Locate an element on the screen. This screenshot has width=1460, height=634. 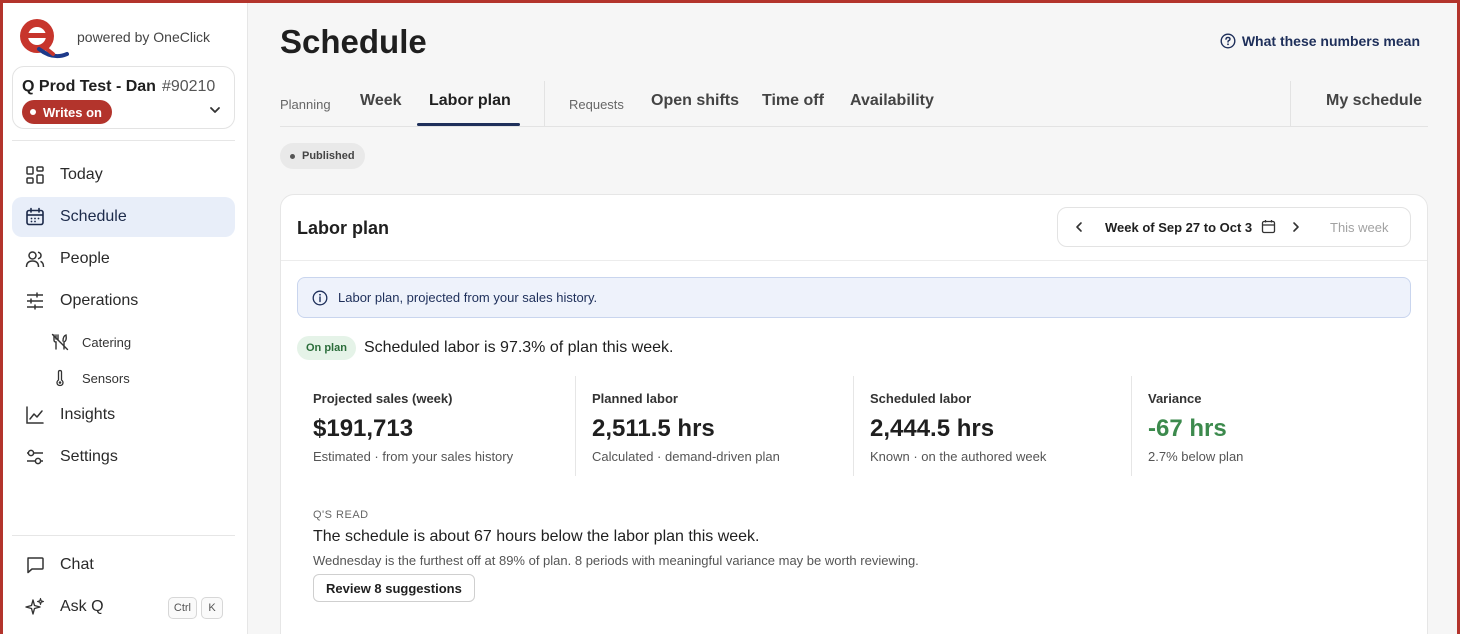
sidebar-item-label: Operations is located at coordinates (99, 300).